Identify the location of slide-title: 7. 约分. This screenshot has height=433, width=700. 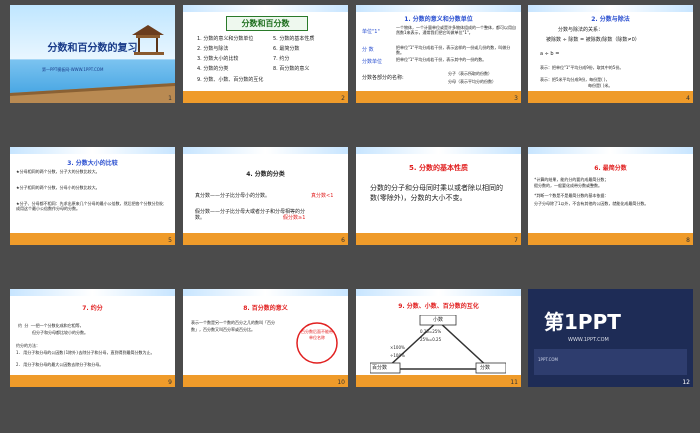
(92, 308).